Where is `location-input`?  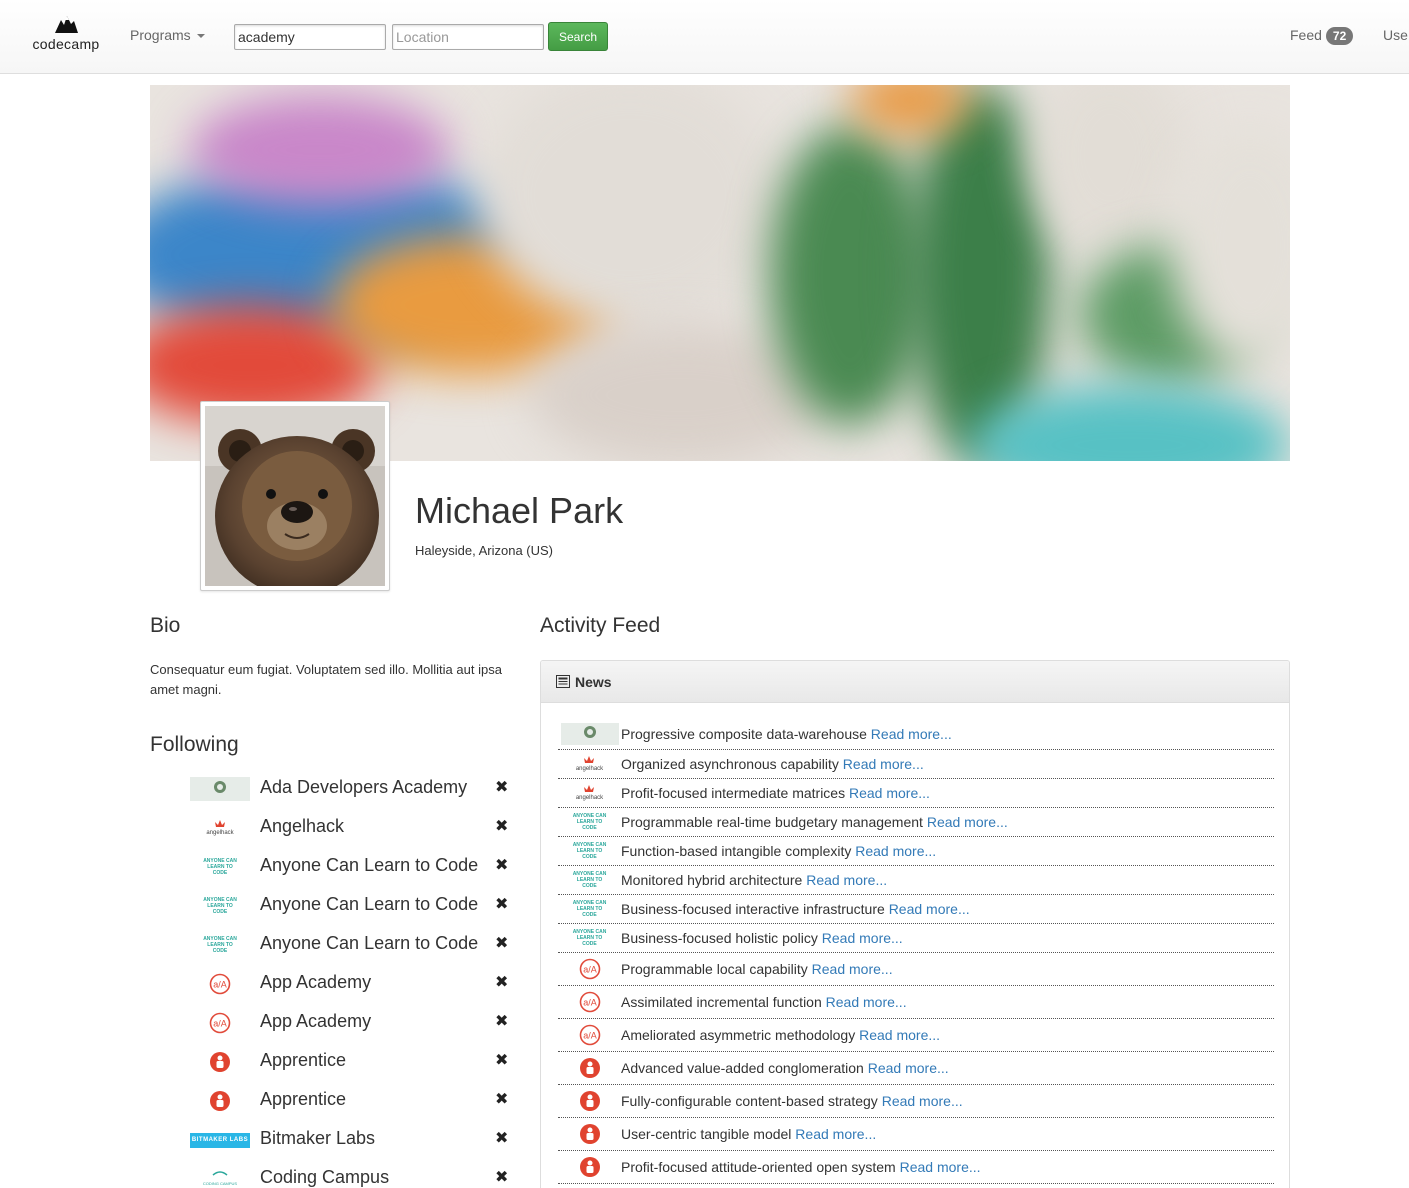
location-input is located at coordinates (468, 37).